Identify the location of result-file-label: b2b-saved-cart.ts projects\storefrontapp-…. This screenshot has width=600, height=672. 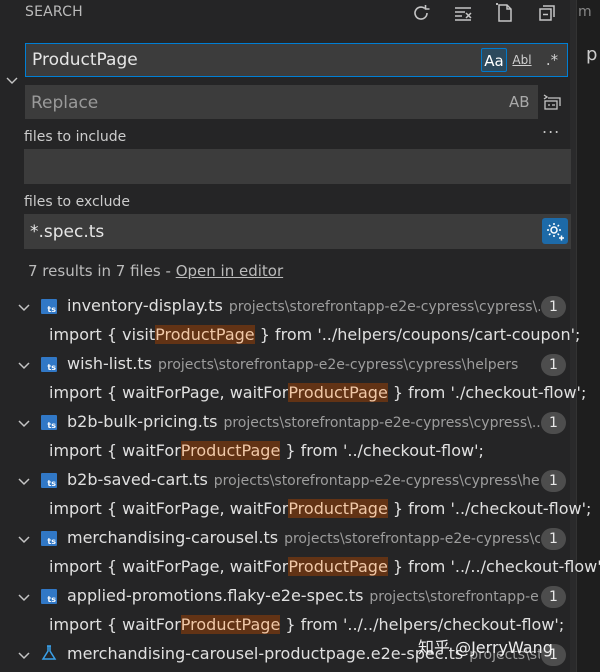
(270, 479).